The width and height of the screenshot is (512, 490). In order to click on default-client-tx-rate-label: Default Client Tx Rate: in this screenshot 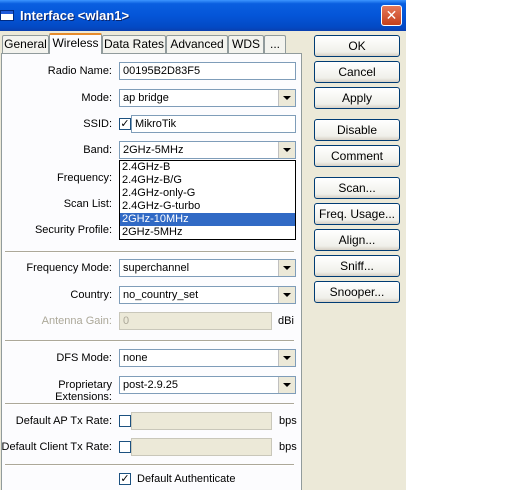, I will do `click(56, 447)`.